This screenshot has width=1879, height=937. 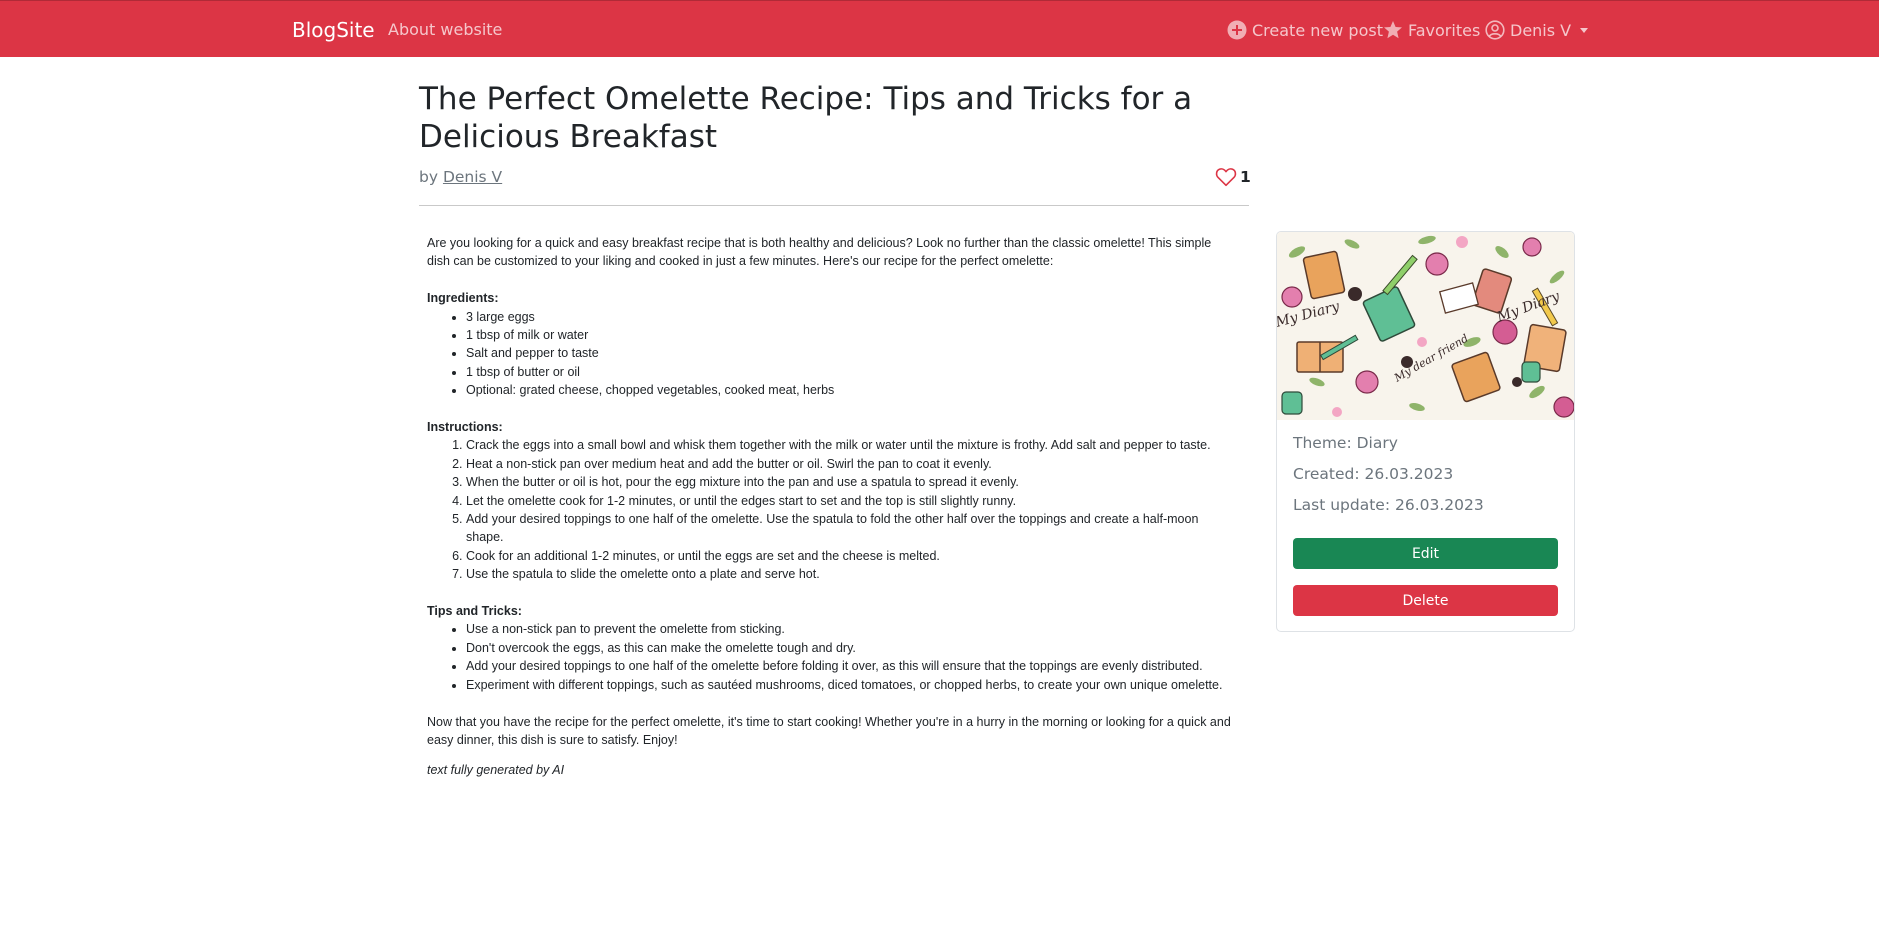 I want to click on nav-favorites-label: Favorites, so click(x=1444, y=30).